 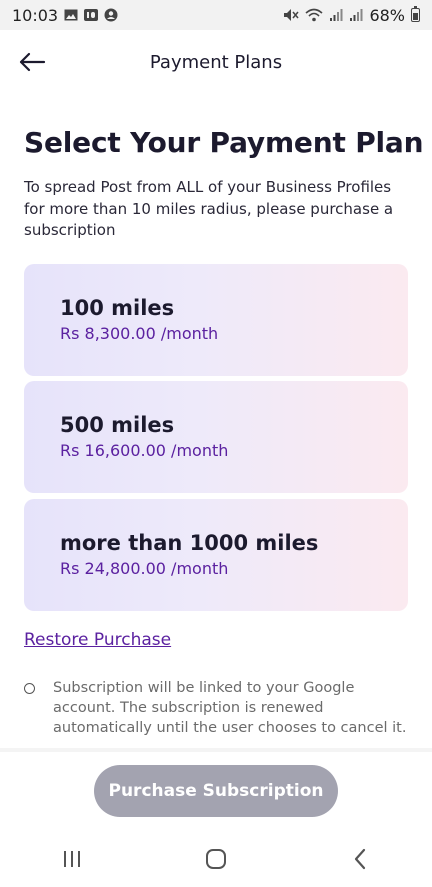 I want to click on restore-purchase-link: Restore Purchase, so click(x=97, y=640).